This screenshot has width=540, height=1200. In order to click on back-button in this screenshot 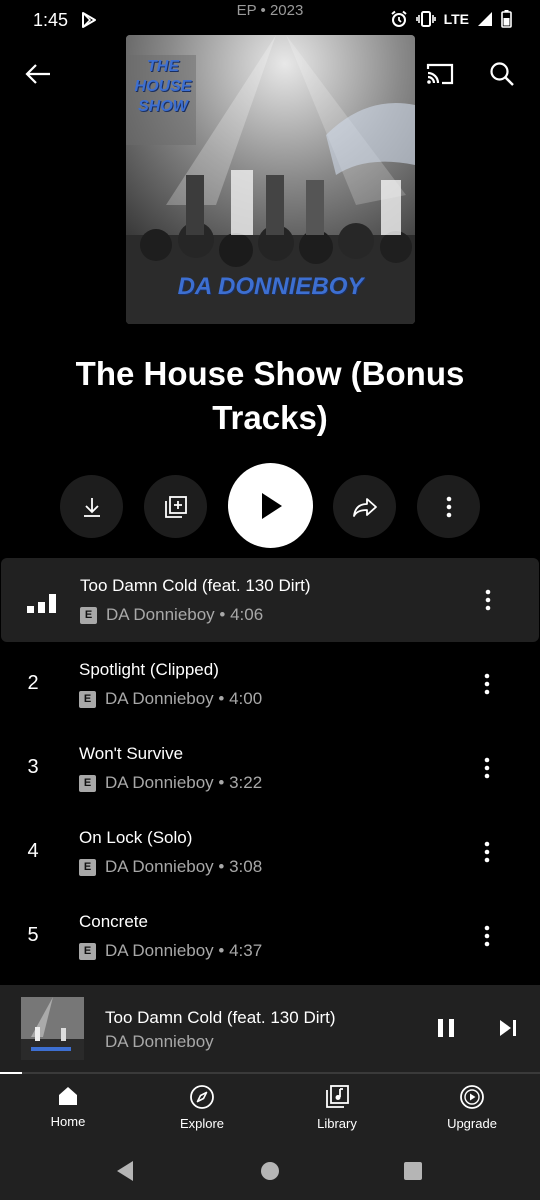, I will do `click(38, 74)`.